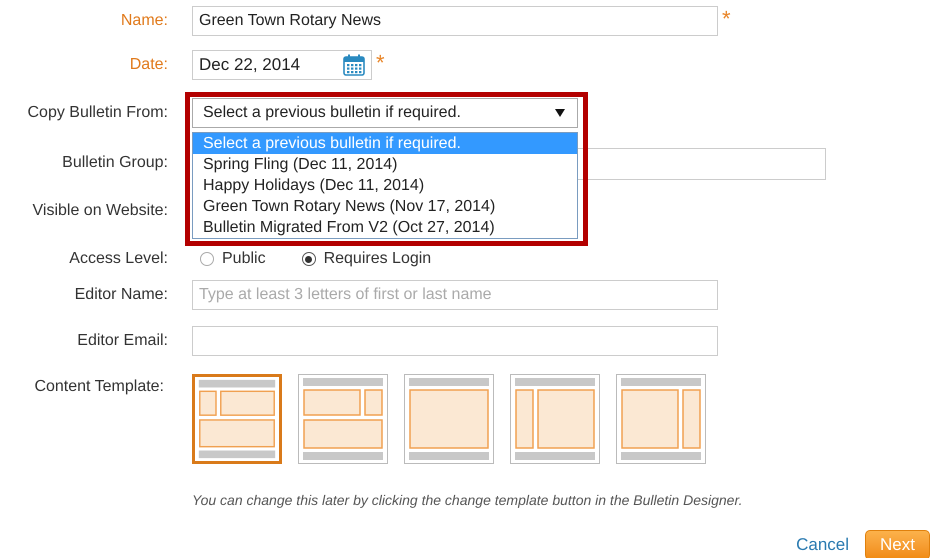 The width and height of the screenshot is (932, 558). I want to click on cancel-link: Cancel, so click(823, 545).